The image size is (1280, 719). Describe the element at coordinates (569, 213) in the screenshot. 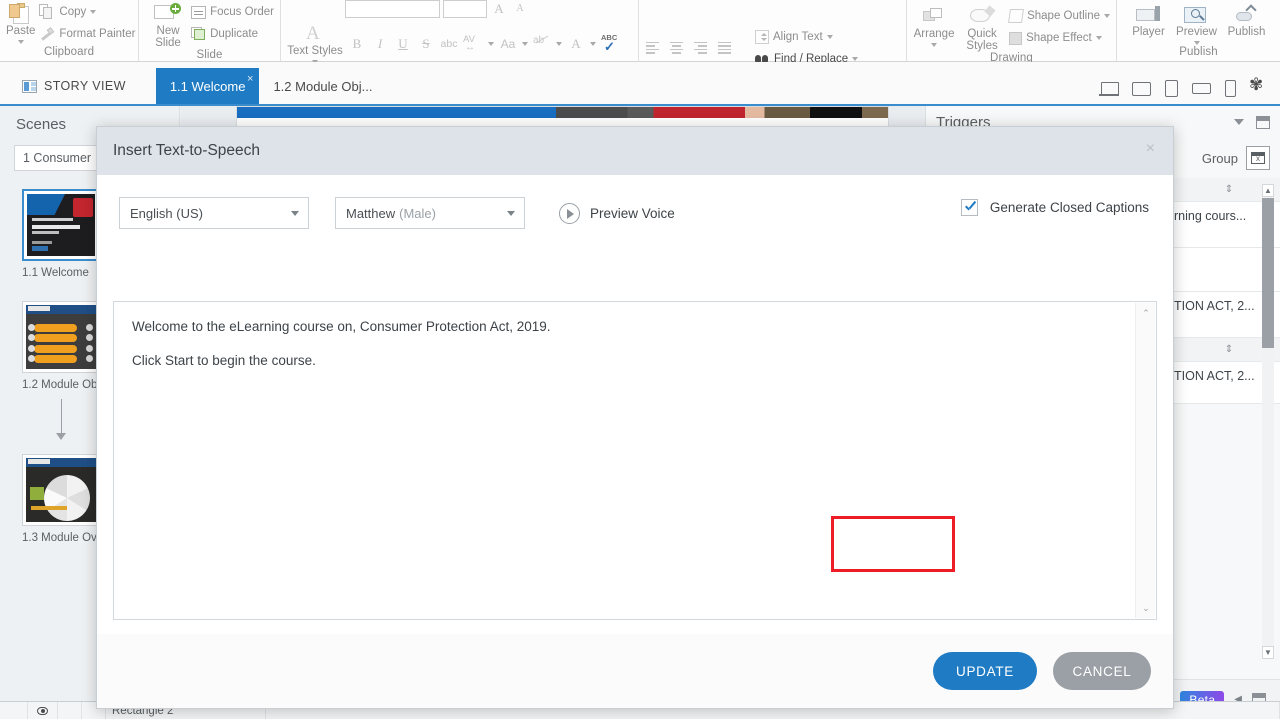

I see `play-icon` at that location.